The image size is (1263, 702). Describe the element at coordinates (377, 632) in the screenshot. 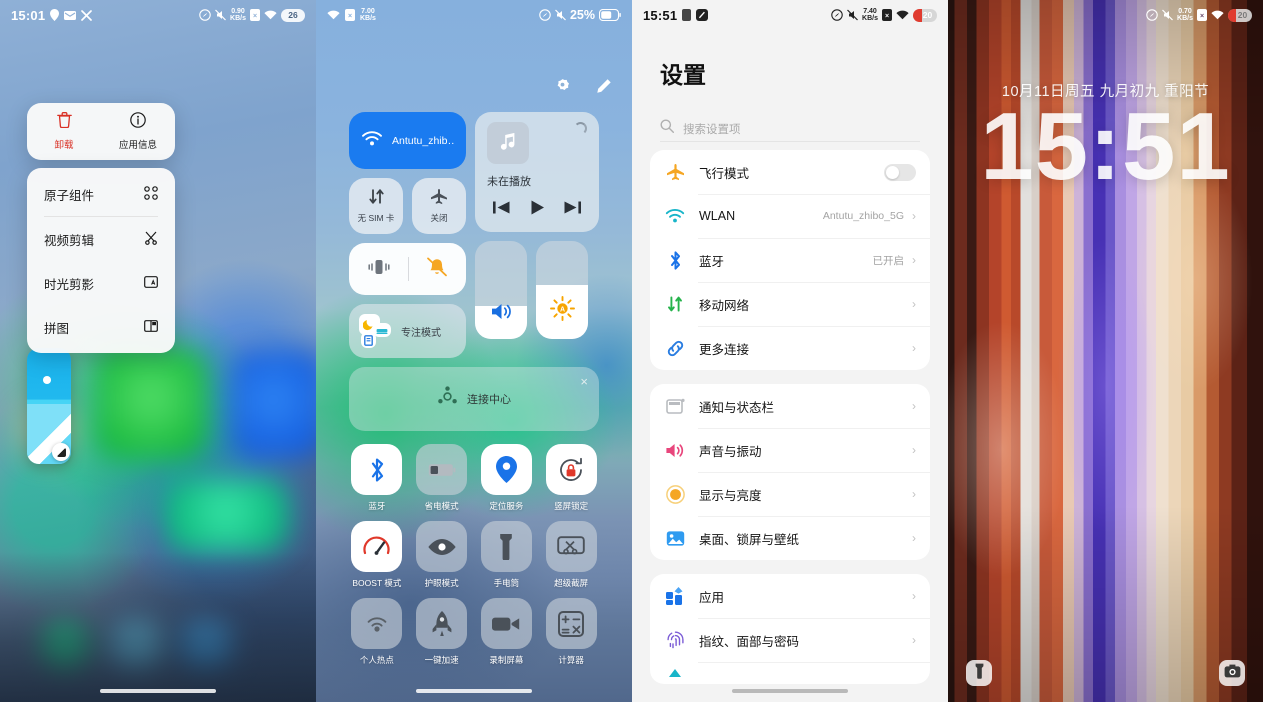

I see `toggle-hotspot: 个人热点` at that location.